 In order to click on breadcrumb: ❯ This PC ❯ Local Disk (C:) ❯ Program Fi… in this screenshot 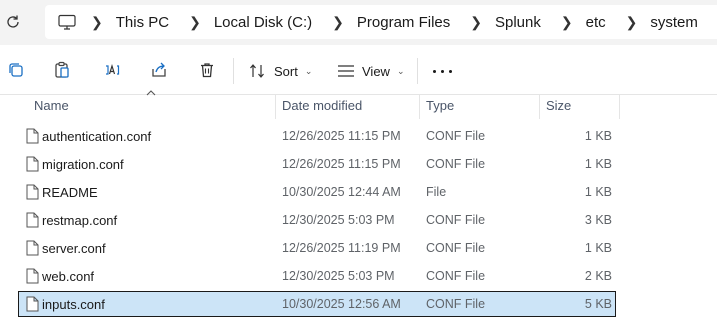, I will do `click(381, 22)`.